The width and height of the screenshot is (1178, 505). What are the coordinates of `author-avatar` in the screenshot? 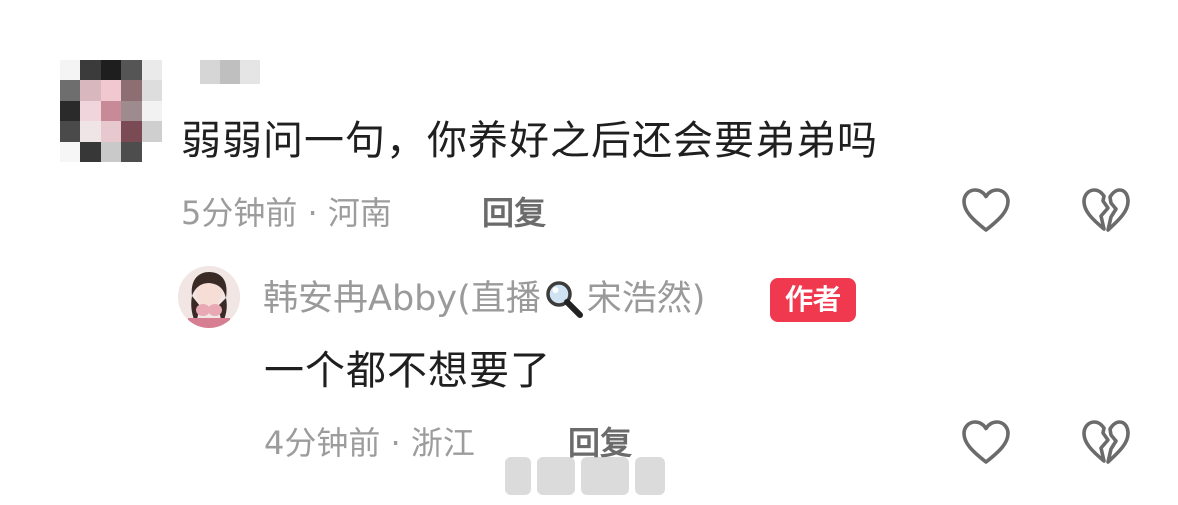 It's located at (209, 297).